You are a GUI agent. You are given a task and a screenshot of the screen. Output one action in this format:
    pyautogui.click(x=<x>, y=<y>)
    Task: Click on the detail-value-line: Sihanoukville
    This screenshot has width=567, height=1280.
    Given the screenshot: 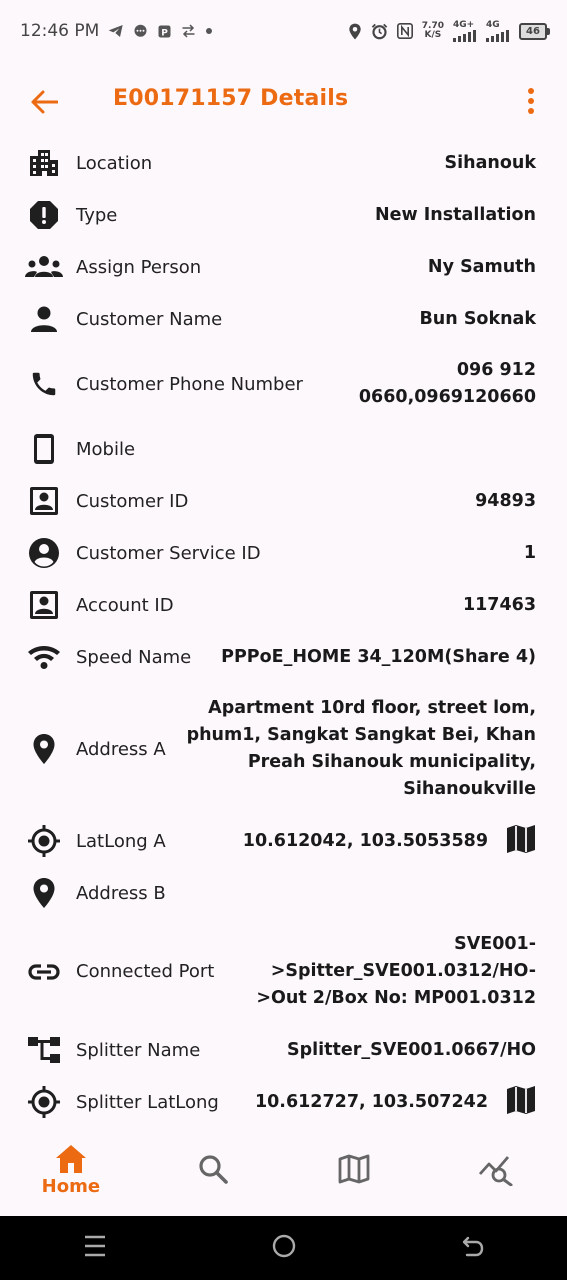 What is the action you would take?
    pyautogui.click(x=469, y=789)
    